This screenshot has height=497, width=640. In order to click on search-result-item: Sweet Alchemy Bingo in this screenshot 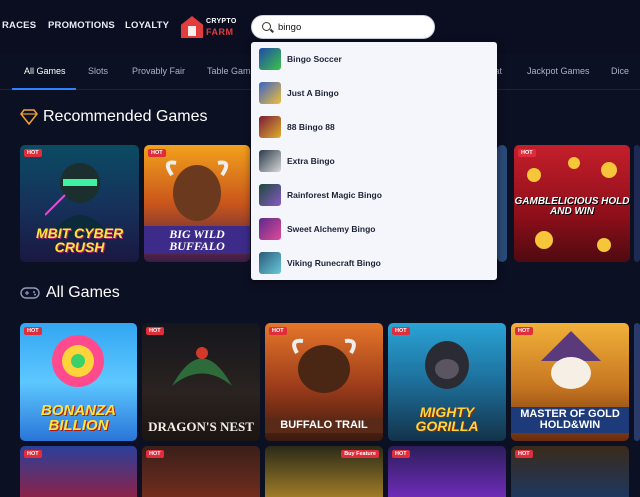, I will do `click(374, 229)`.